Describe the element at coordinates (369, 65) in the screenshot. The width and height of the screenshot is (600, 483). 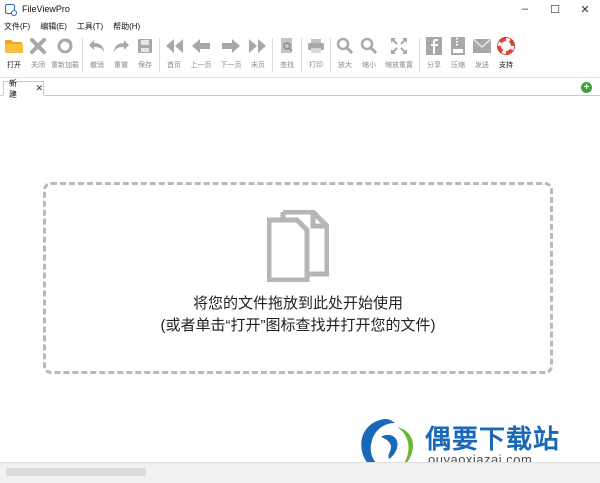
I see `zoom-out-label: 缩小` at that location.